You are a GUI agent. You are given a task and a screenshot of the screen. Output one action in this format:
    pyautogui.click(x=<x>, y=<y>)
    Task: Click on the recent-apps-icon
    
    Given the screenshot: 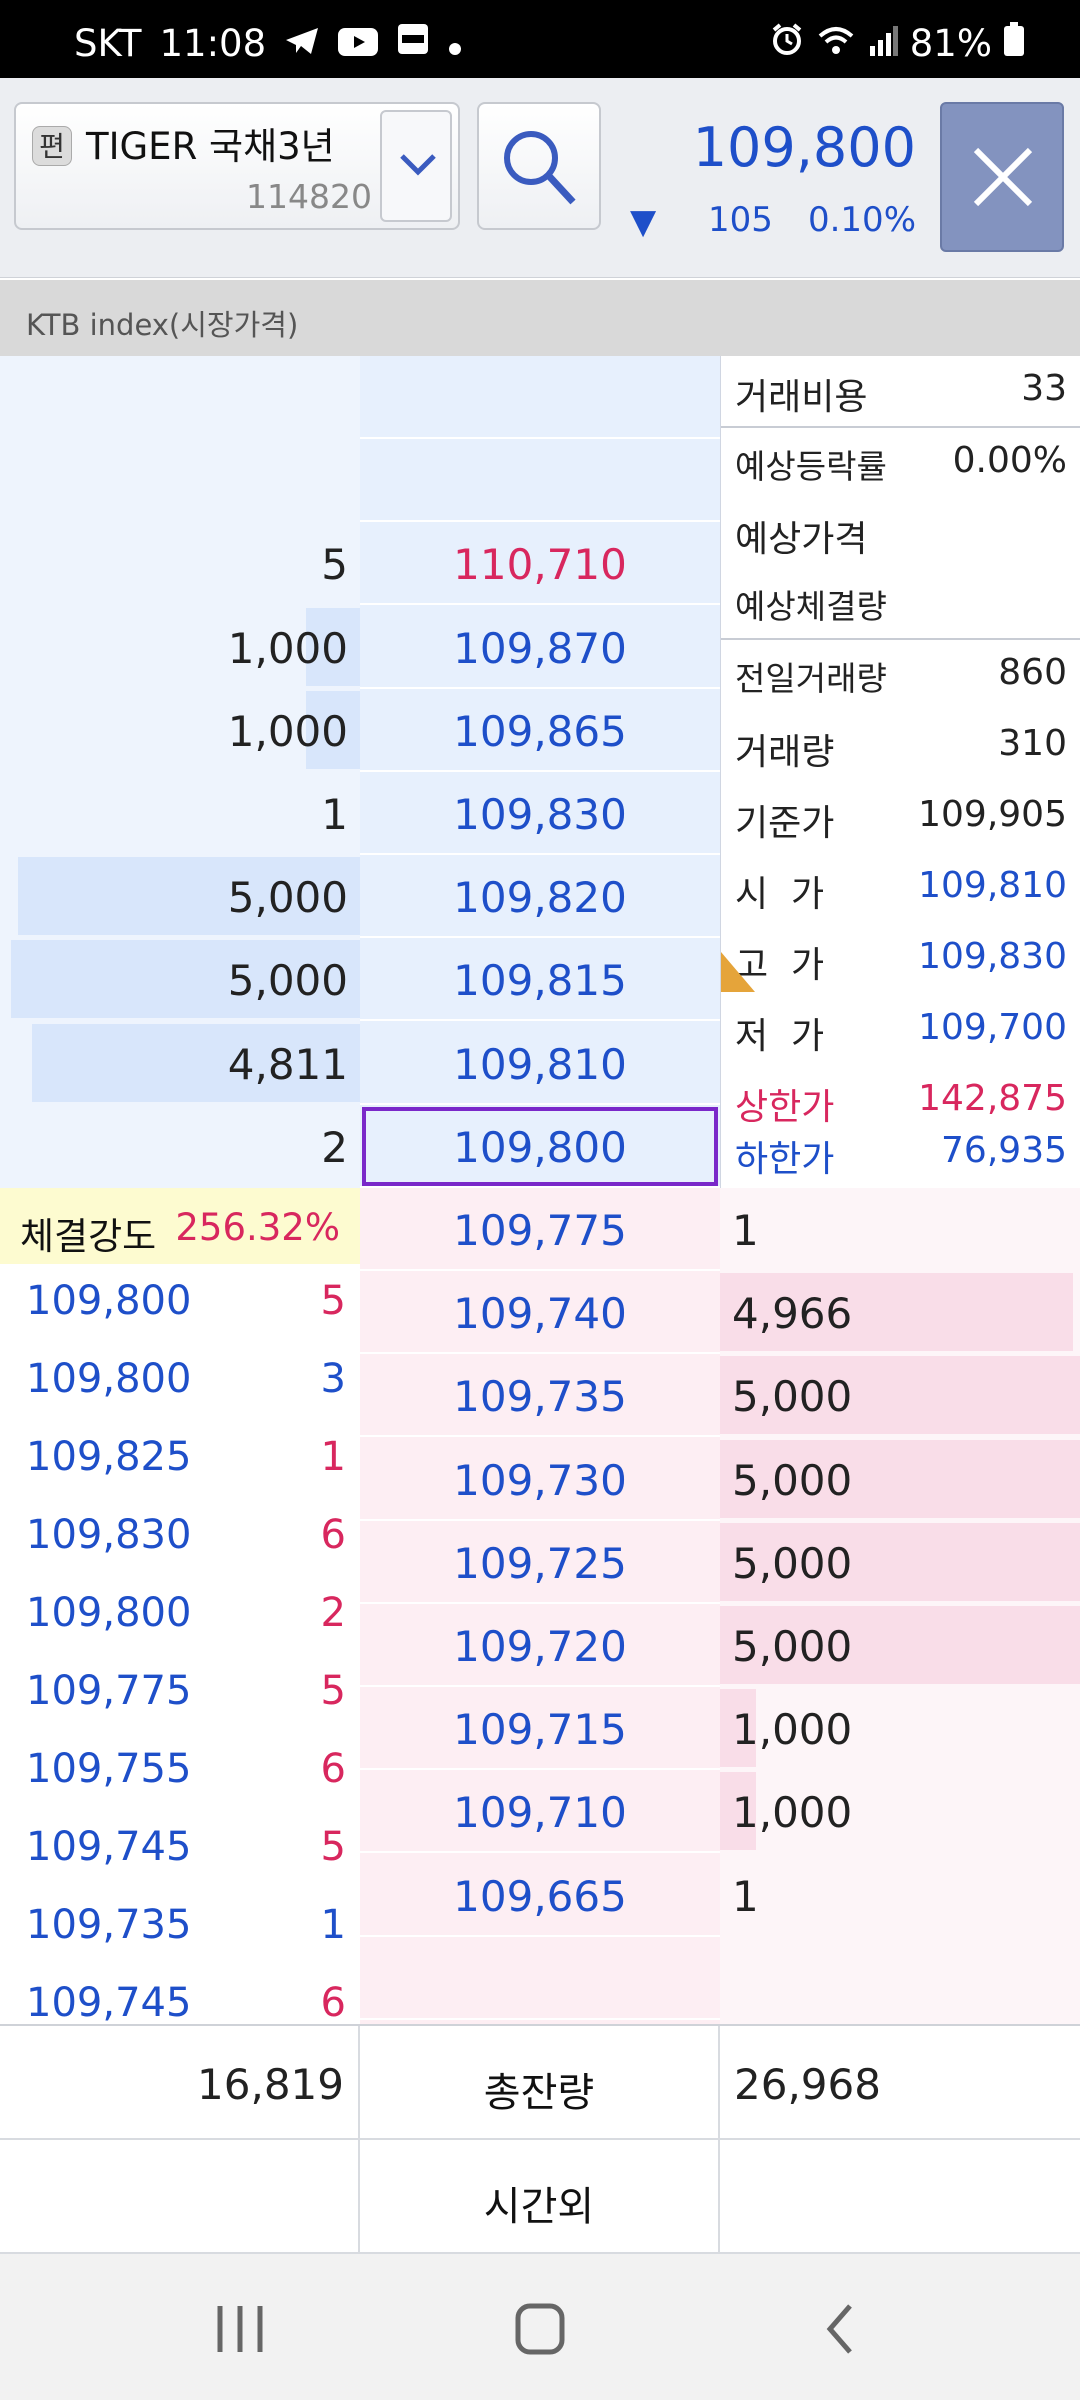 What is the action you would take?
    pyautogui.click(x=240, y=2329)
    